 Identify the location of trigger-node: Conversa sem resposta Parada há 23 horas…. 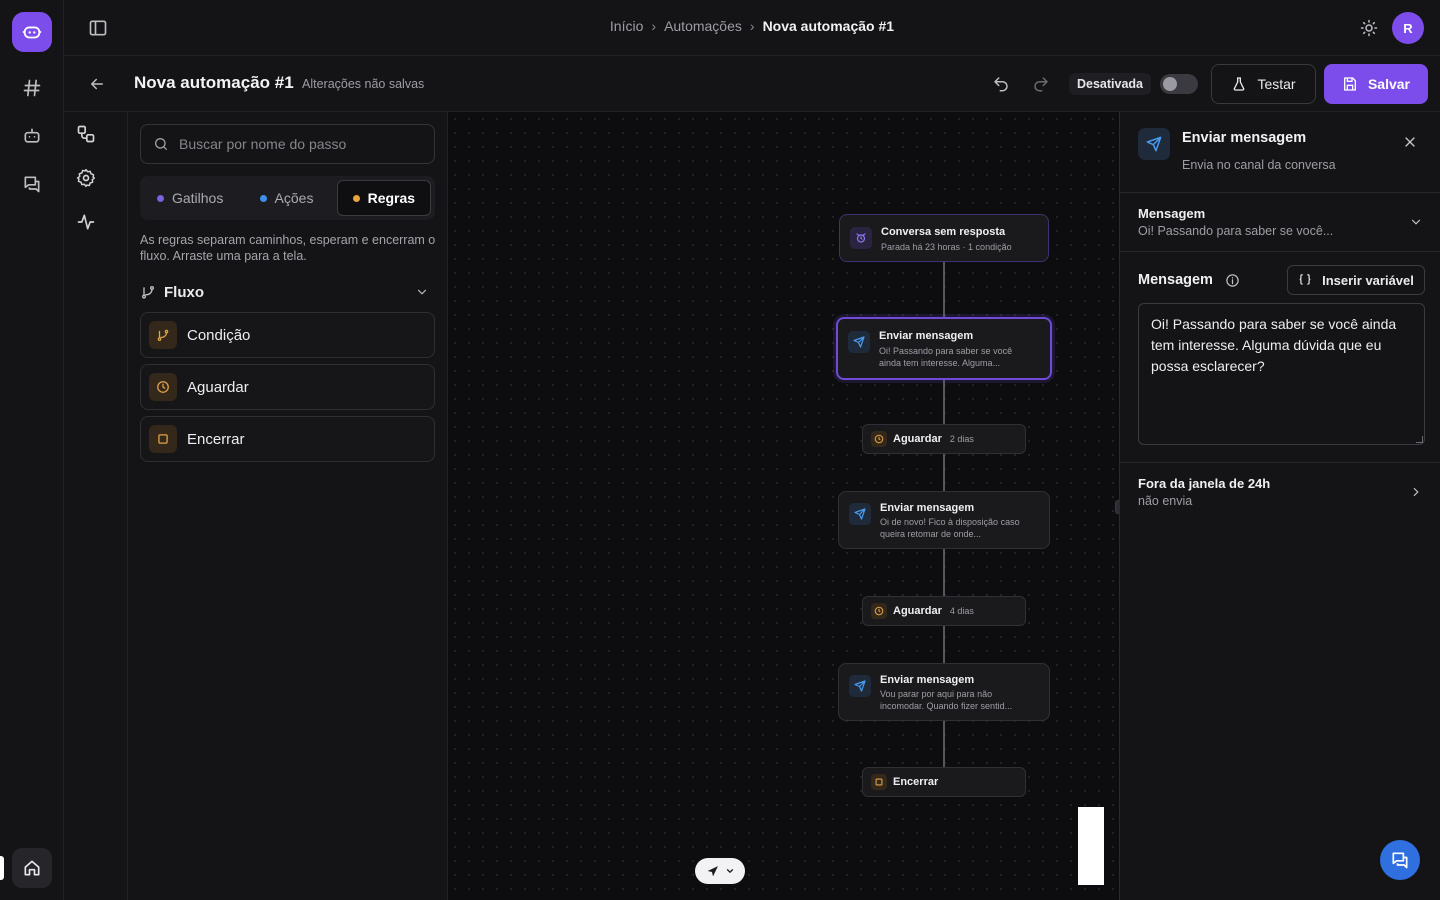
(944, 238).